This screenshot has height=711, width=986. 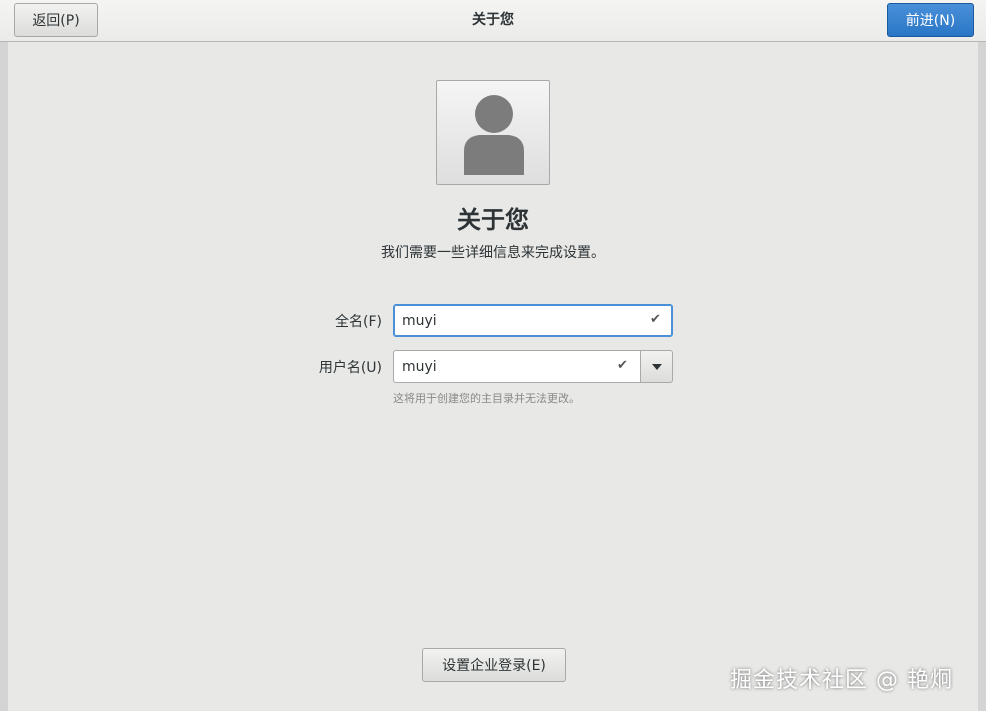 I want to click on page-subtitle: 我们需要一些详细信息来完成设置。, so click(x=493, y=253).